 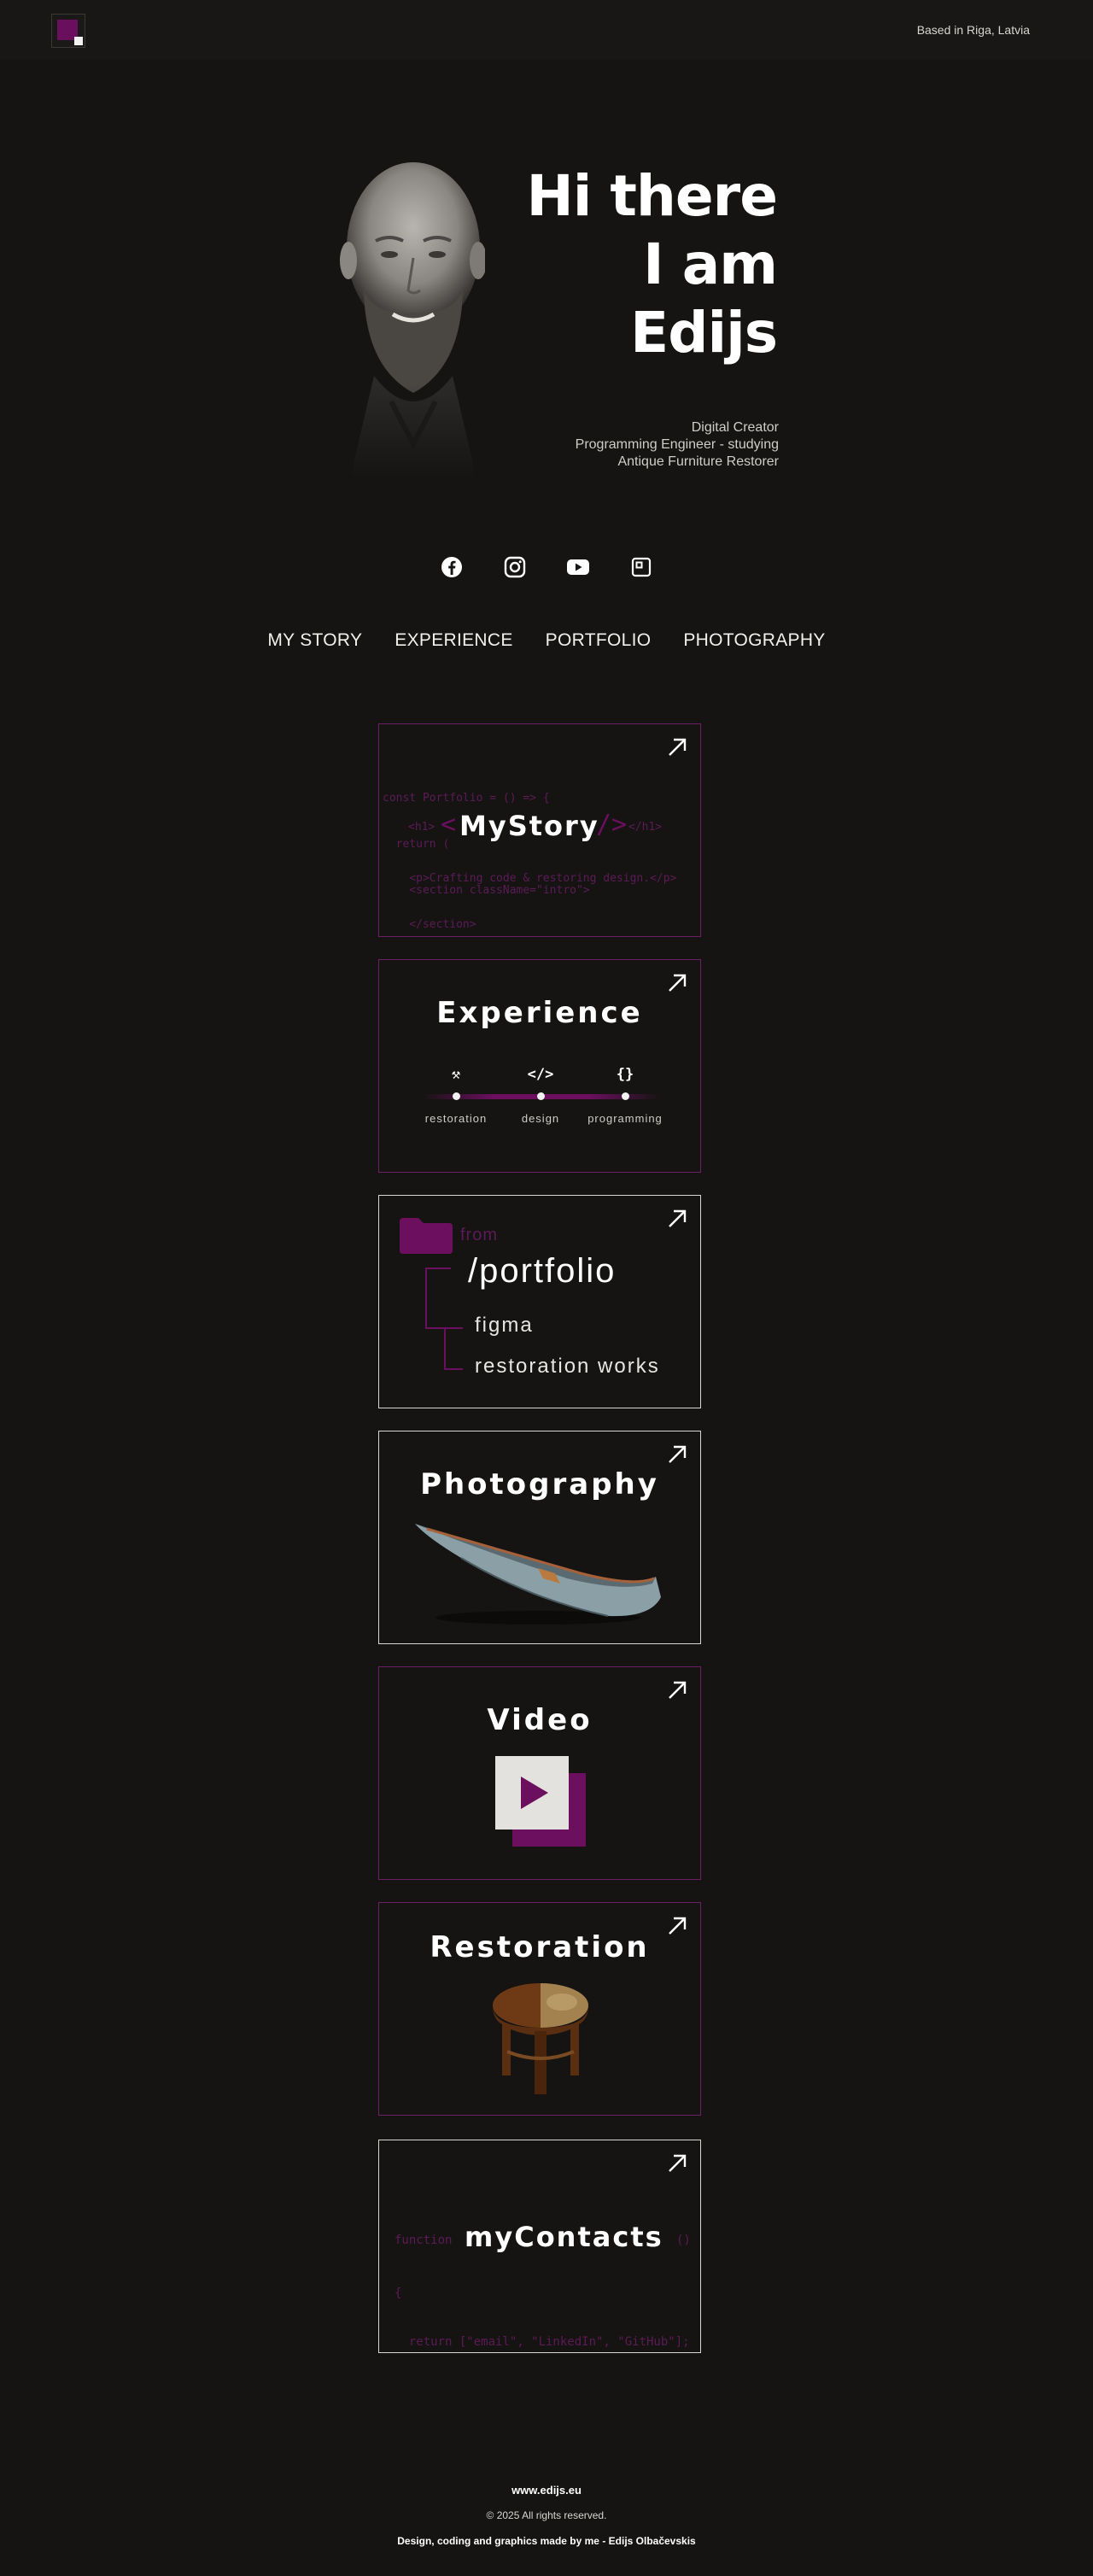 What do you see at coordinates (546, 30) in the screenshot?
I see `site-header: Based in Riga, Latvia` at bounding box center [546, 30].